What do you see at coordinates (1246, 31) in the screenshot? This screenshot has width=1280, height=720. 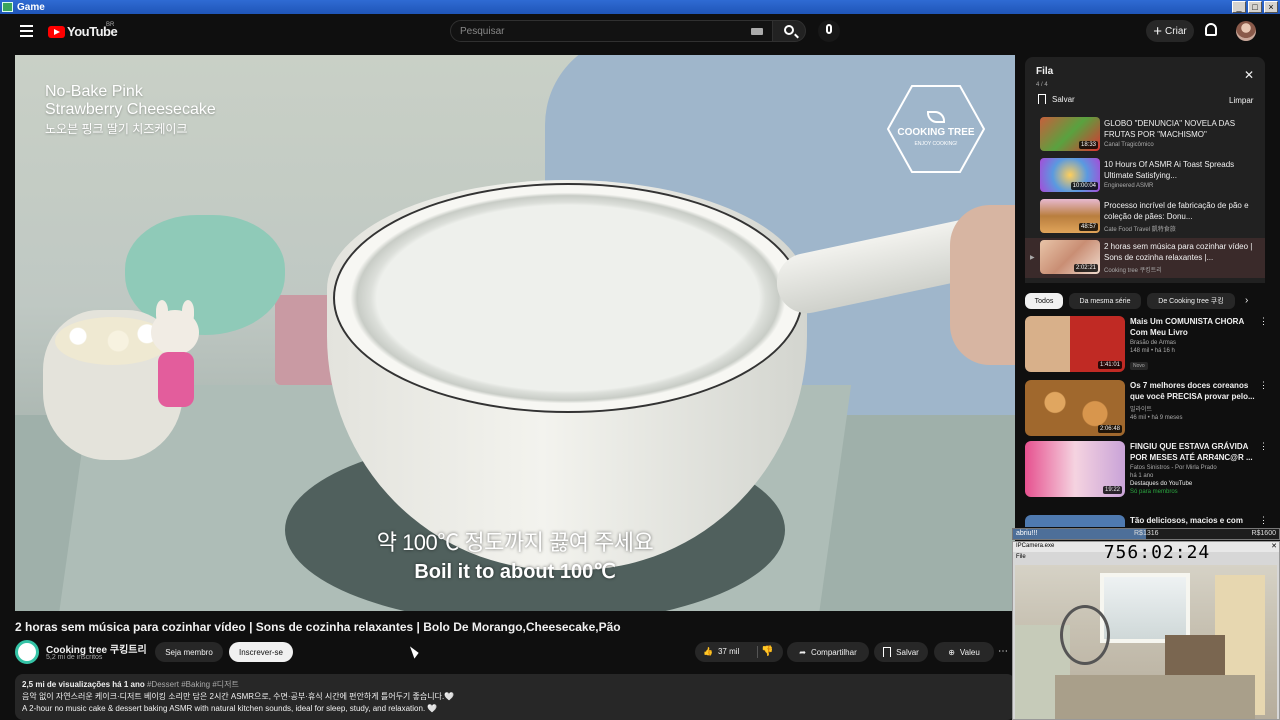 I see `account-avatar` at bounding box center [1246, 31].